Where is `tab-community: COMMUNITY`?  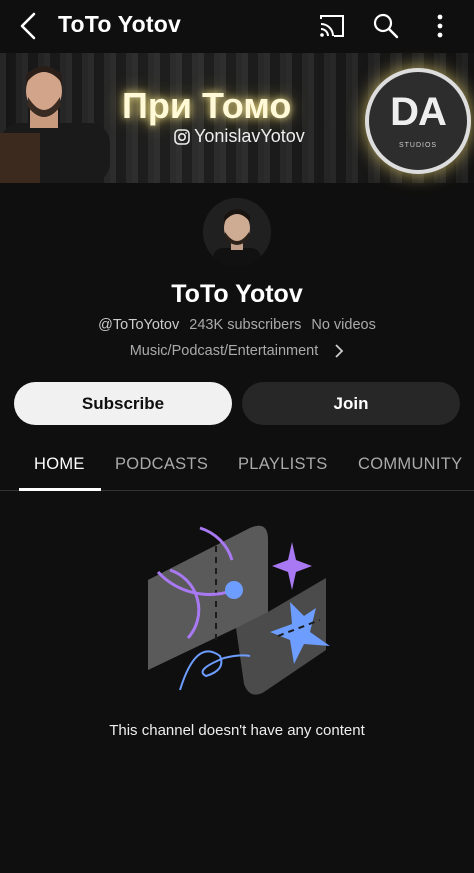 tab-community: COMMUNITY is located at coordinates (410, 464).